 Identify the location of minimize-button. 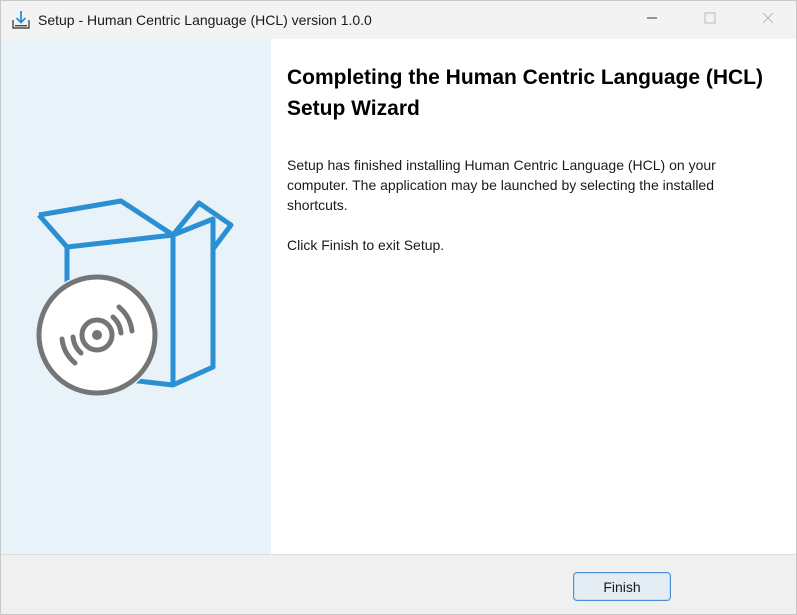
(652, 20).